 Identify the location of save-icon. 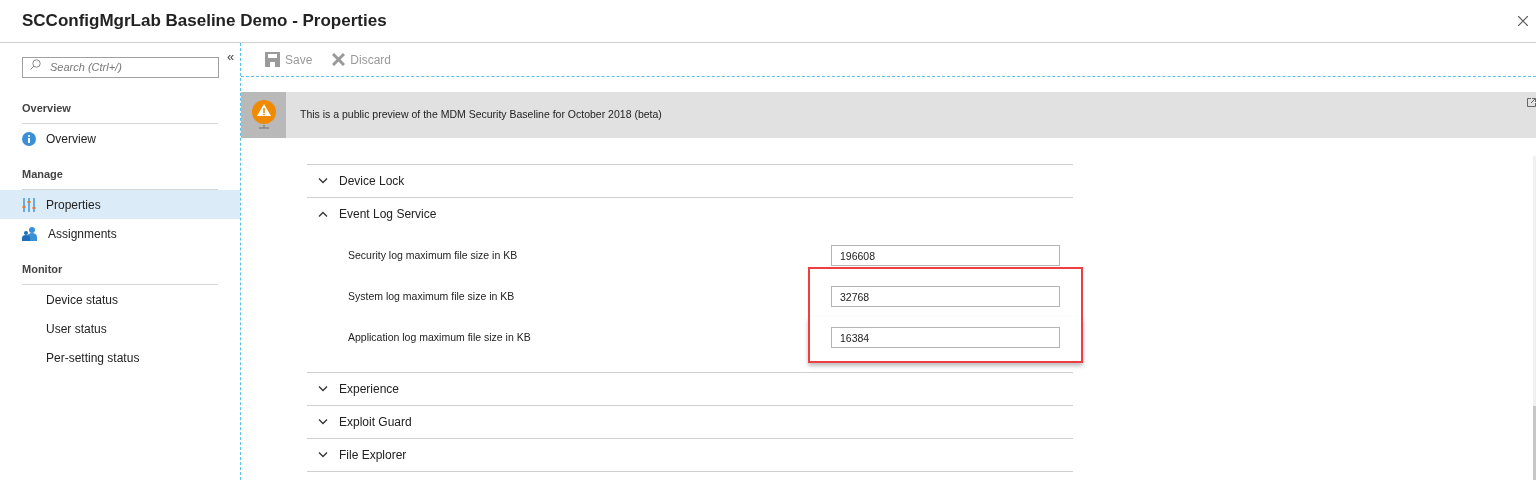
(272, 59).